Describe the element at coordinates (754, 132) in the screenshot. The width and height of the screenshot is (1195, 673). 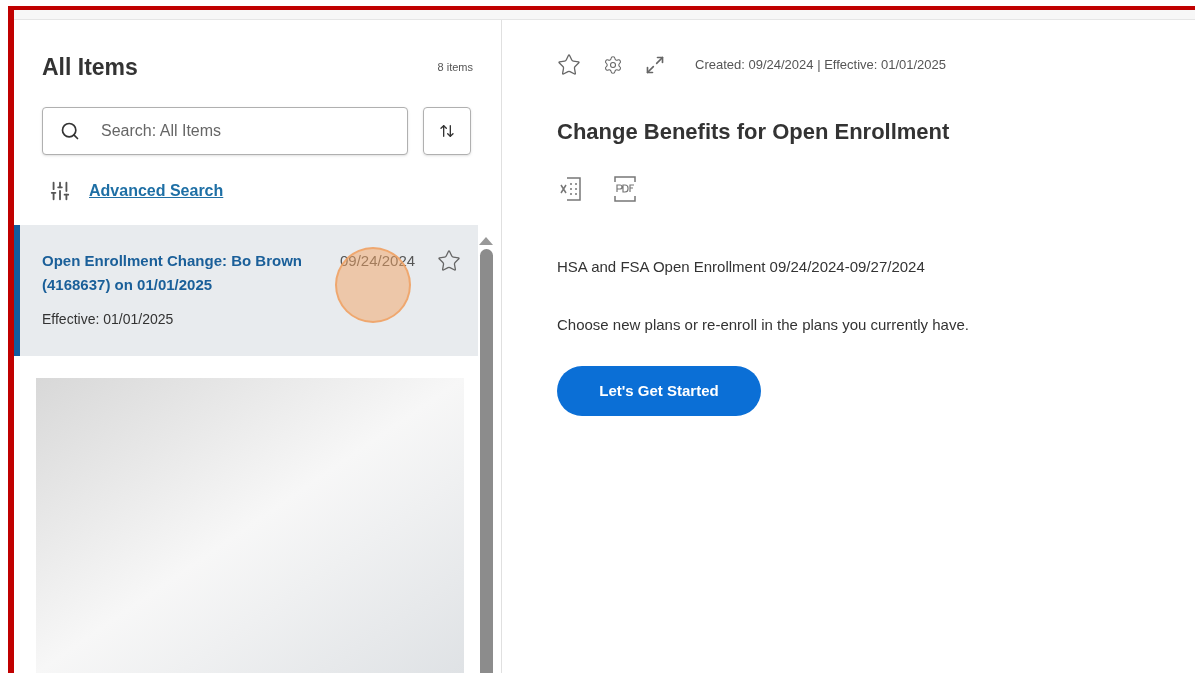
I see `detail-title: Change Benefits for Open Enrollment` at that location.